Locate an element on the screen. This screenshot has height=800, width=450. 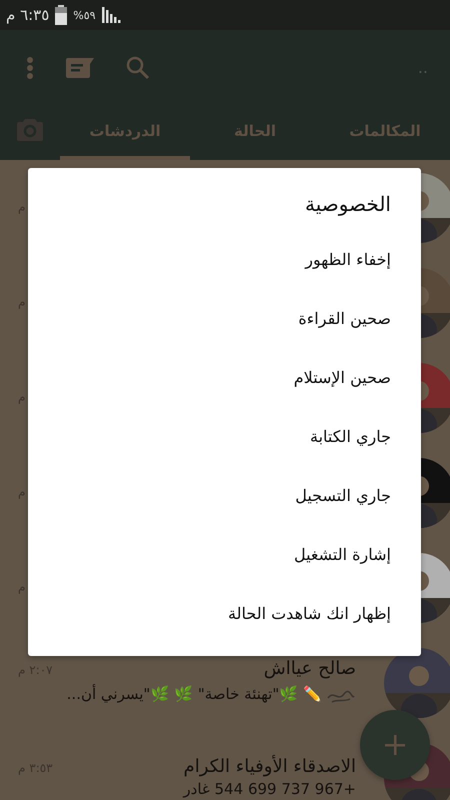
battery-icon is located at coordinates (61, 15).